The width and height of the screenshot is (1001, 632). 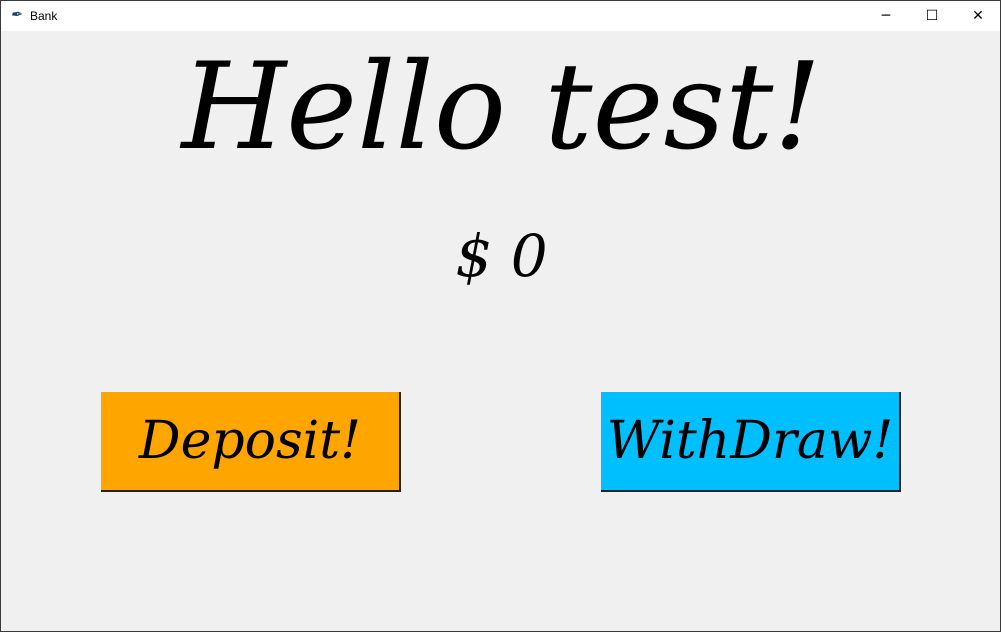 What do you see at coordinates (751, 442) in the screenshot?
I see `withdraw-button: WithDraw!` at bounding box center [751, 442].